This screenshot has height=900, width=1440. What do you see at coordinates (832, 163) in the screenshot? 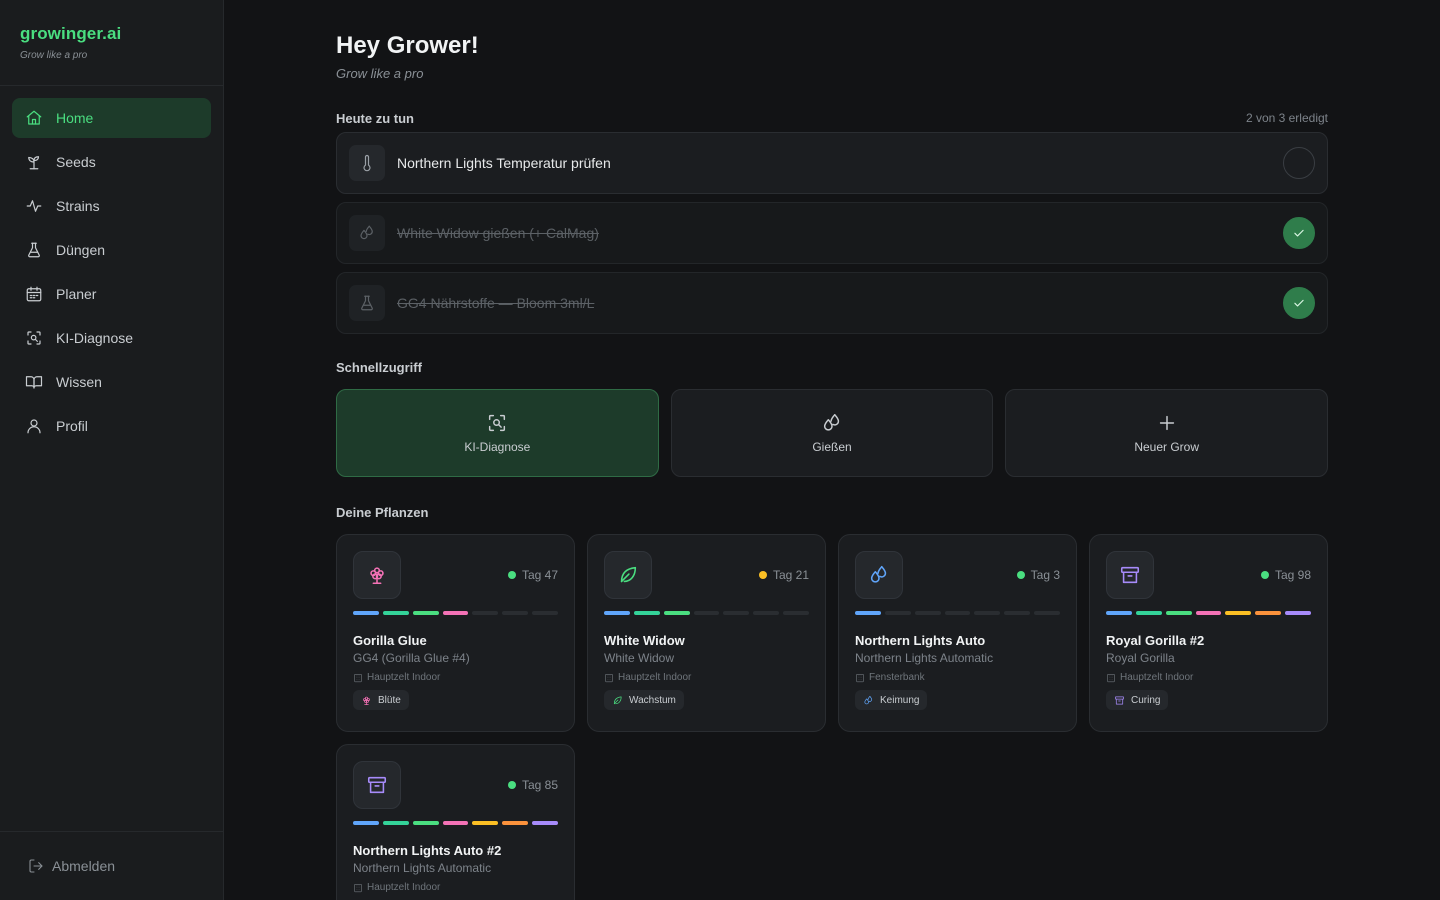
I see `todo-item: Northern Lights Temperatur prüfen` at bounding box center [832, 163].